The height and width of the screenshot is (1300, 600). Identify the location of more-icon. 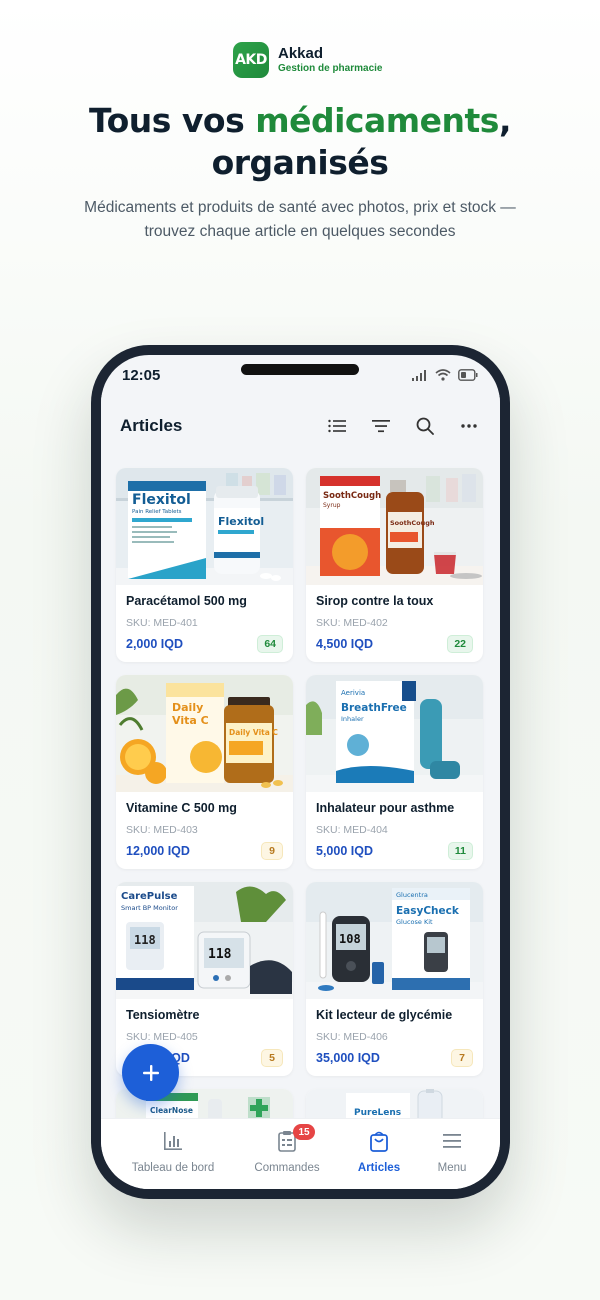
(469, 426).